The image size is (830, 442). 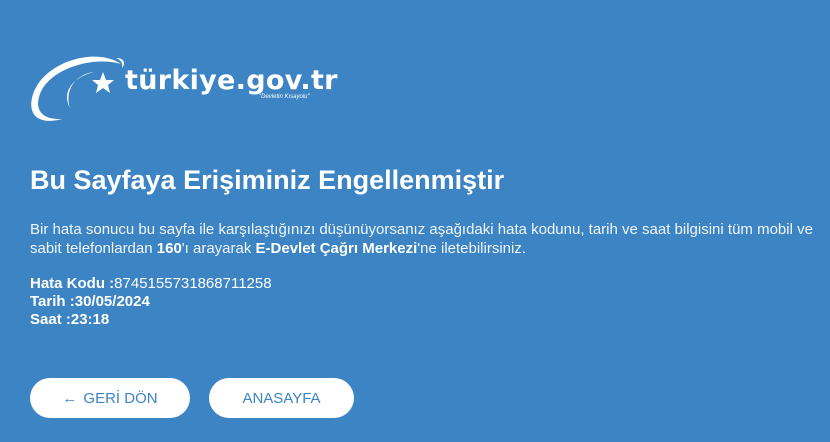 What do you see at coordinates (72, 283) in the screenshot?
I see `error-code-label: Hata Kodu :` at bounding box center [72, 283].